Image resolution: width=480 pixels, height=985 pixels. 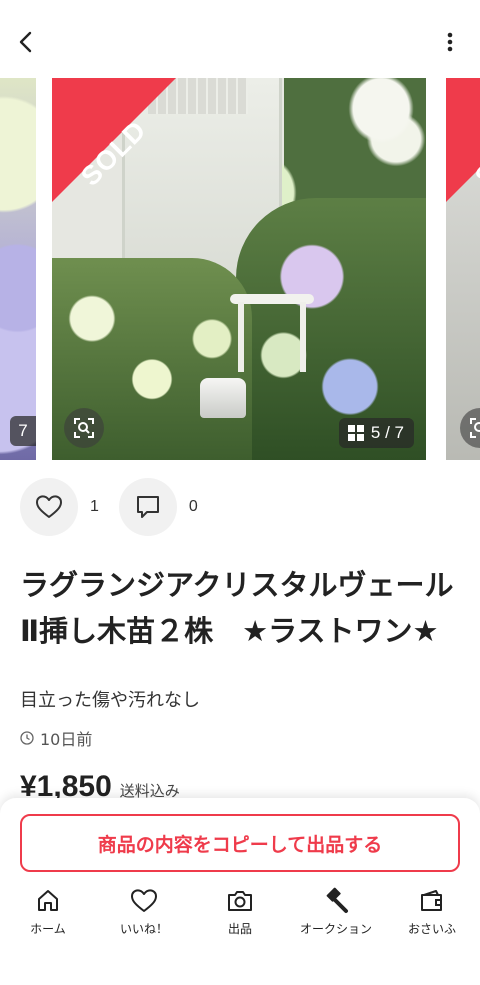 I want to click on top-bar, so click(x=240, y=40).